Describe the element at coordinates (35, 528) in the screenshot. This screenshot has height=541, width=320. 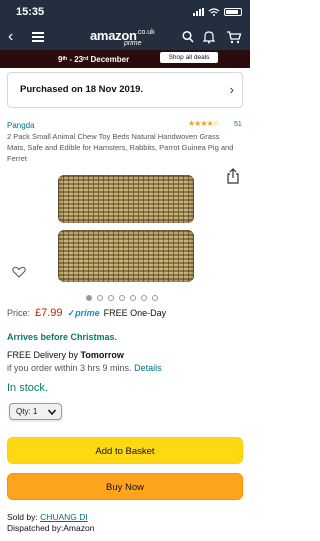
I see `dispatched-label: Dispatched by:` at that location.